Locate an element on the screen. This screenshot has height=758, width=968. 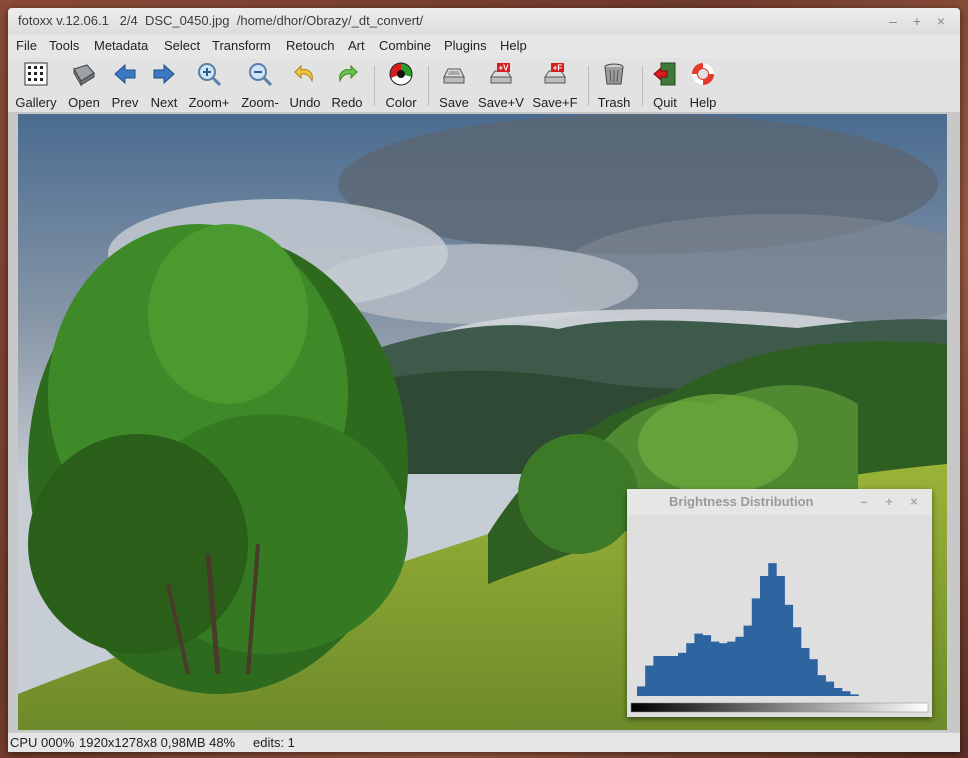
image-info: 1920x1278x8 0,98MB 48% is located at coordinates (157, 742).